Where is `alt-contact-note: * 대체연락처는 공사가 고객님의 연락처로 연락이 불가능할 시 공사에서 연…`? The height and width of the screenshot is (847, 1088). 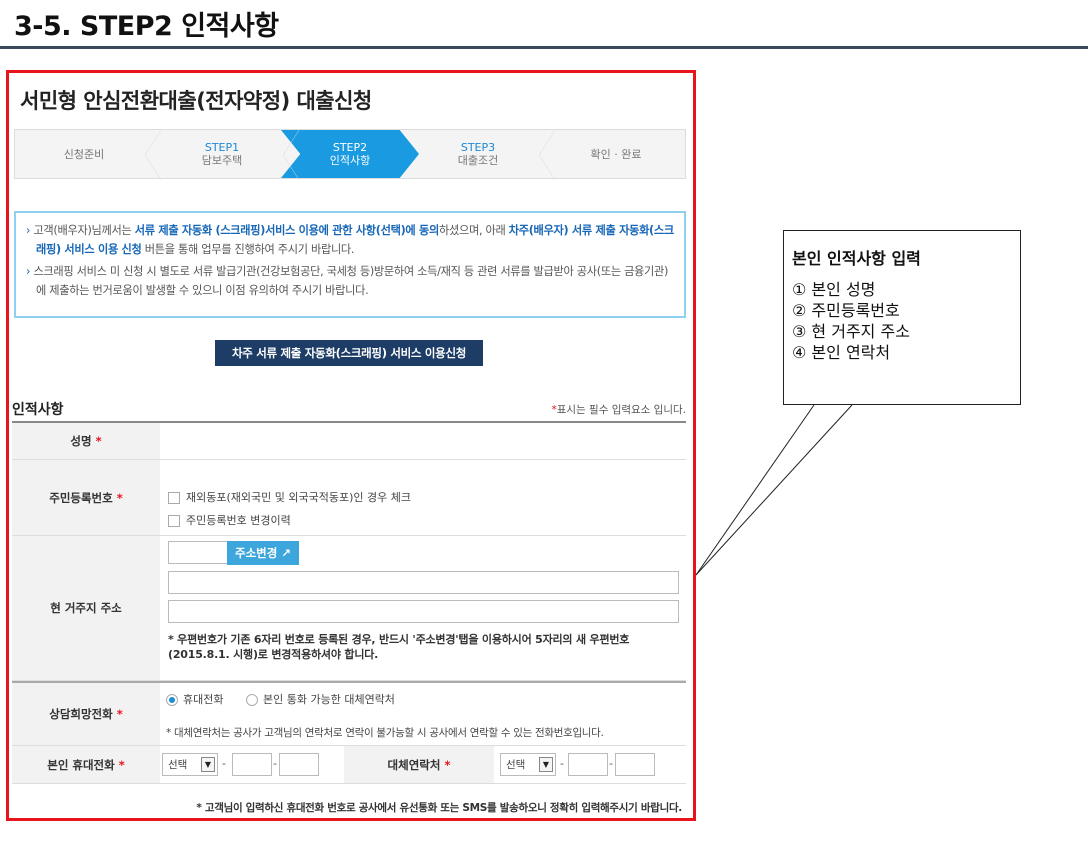 alt-contact-note: * 대체연락처는 공사가 고객님의 연락처로 연락이 불가능할 시 공사에서 연… is located at coordinates (385, 733).